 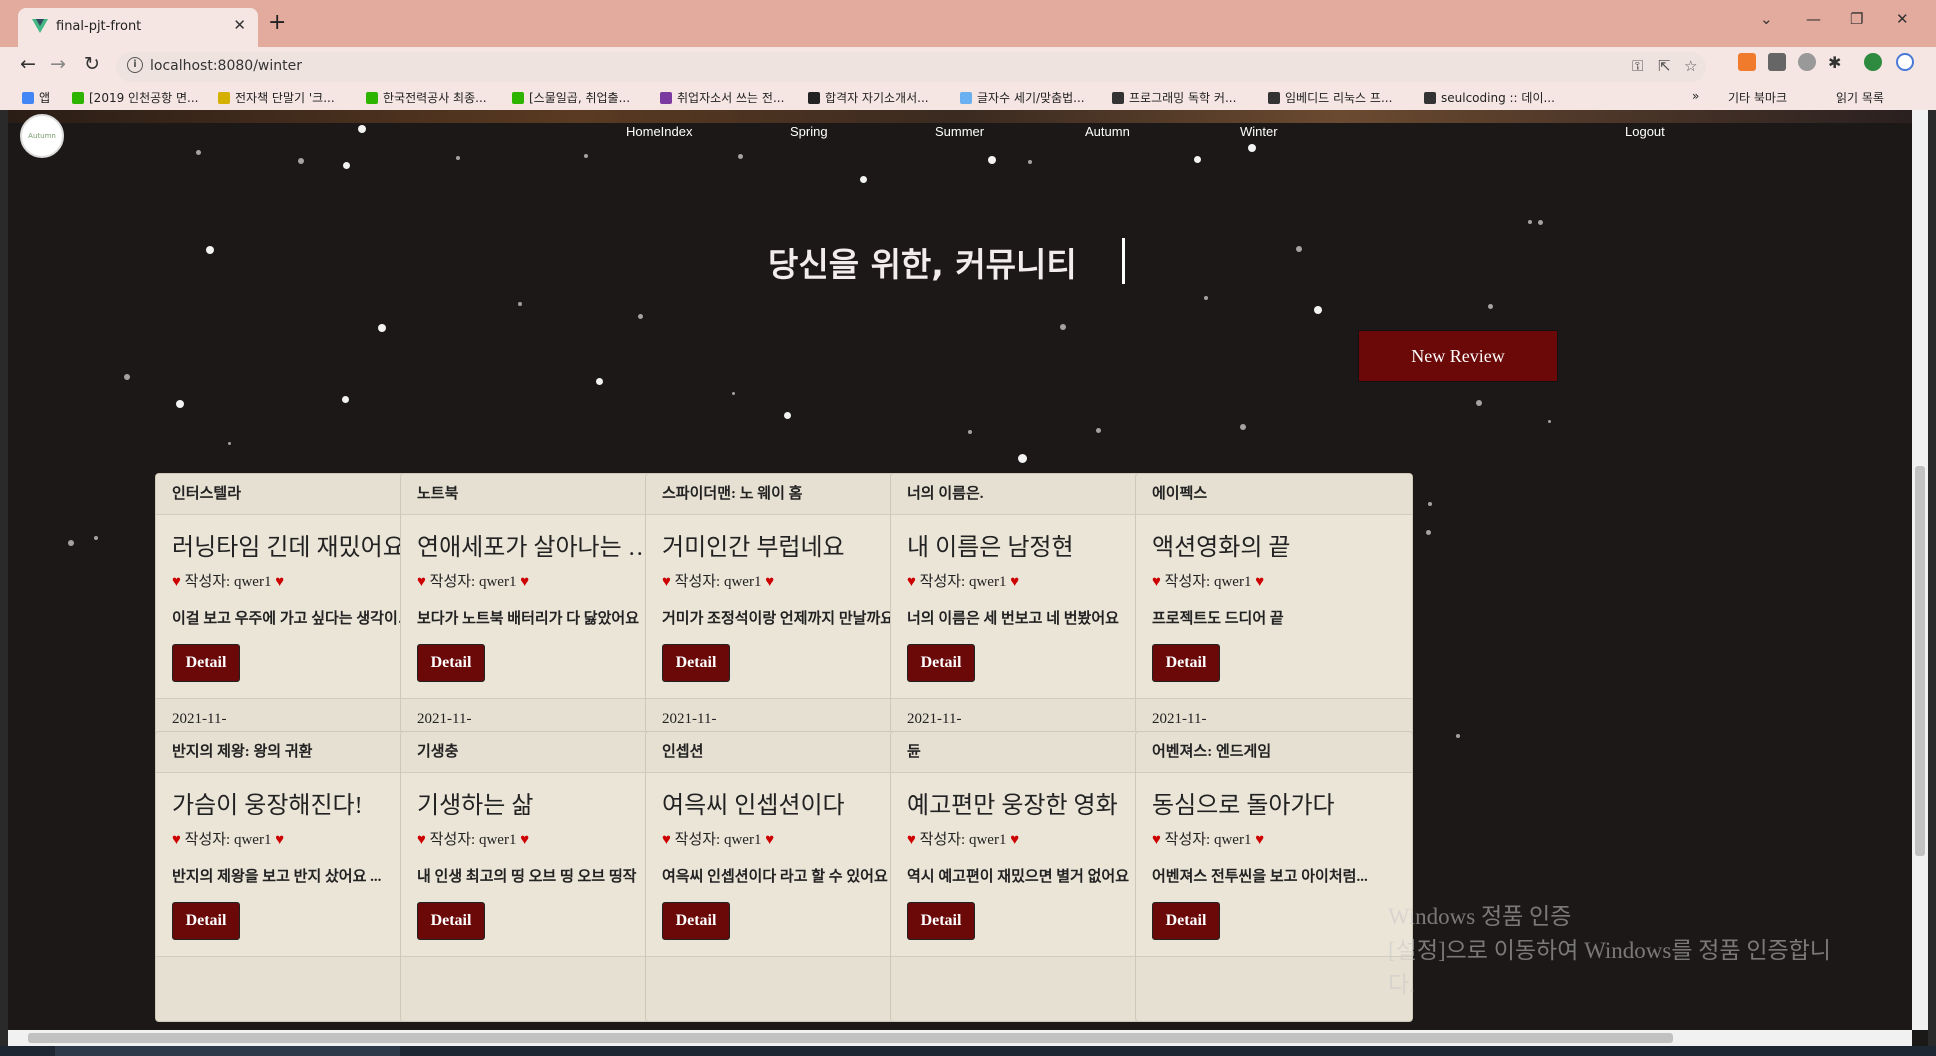 What do you see at coordinates (1012, 806) in the screenshot?
I see `card-review-title: 예고편만 웅장한 영화` at bounding box center [1012, 806].